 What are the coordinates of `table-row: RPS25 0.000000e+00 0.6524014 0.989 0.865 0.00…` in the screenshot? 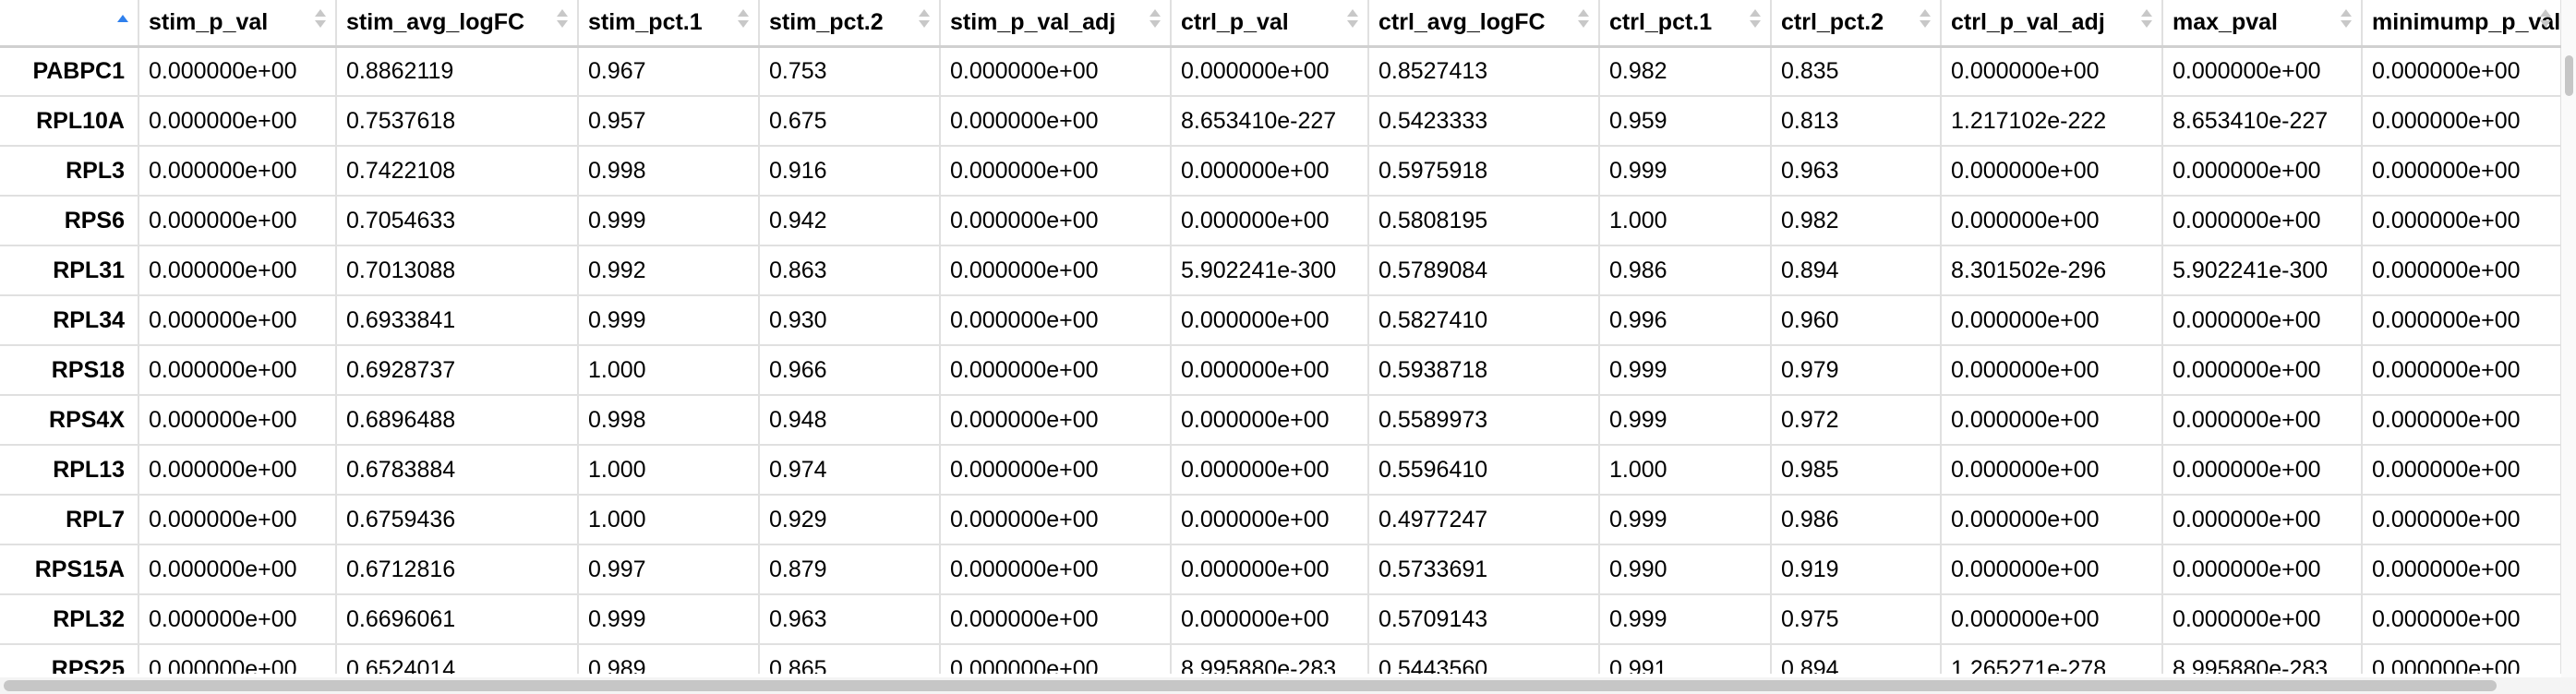 It's located at (1280, 659).